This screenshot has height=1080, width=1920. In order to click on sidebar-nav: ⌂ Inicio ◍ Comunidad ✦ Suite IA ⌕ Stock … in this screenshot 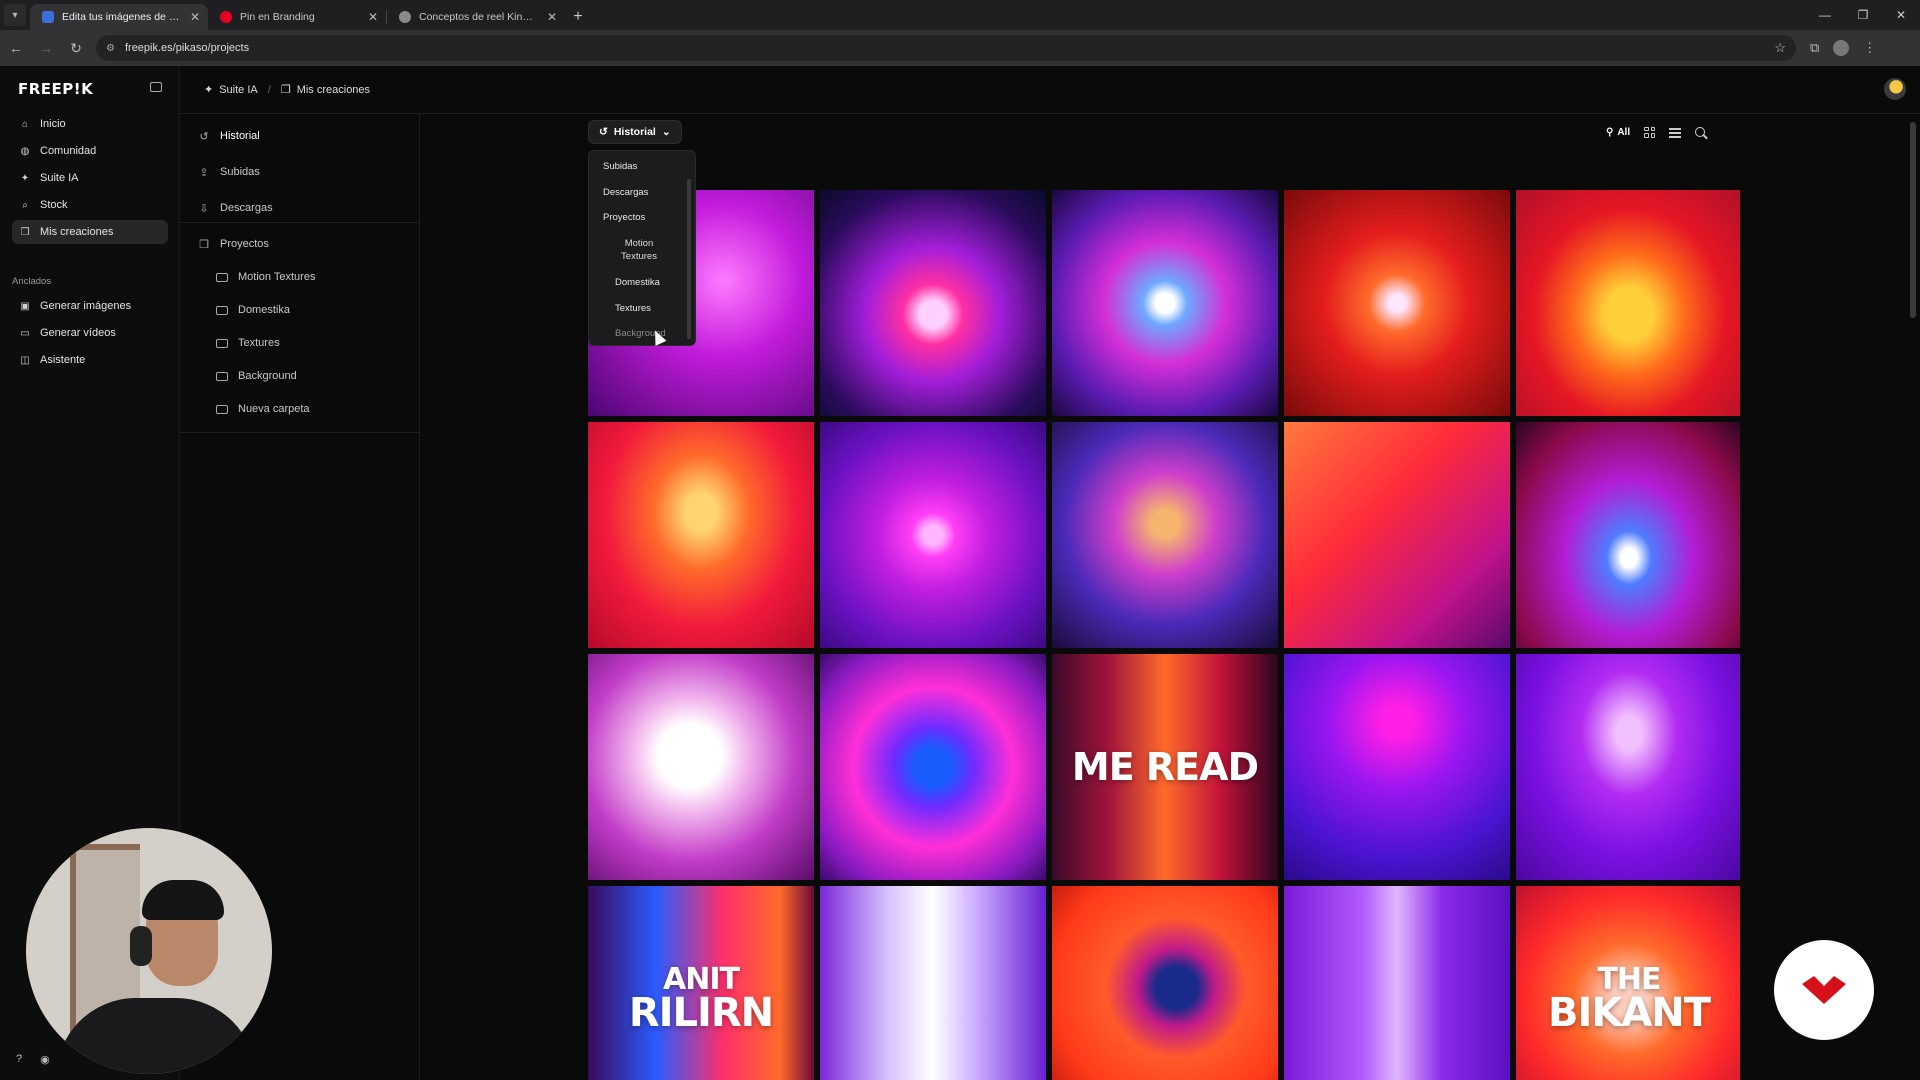, I will do `click(90, 179)`.